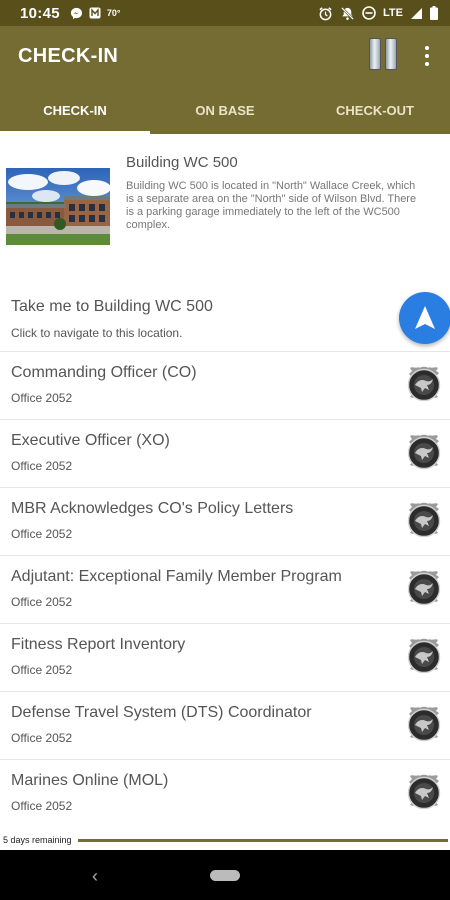 The width and height of the screenshot is (450, 900). Describe the element at coordinates (427, 56) in the screenshot. I see `more-vert-icon` at that location.